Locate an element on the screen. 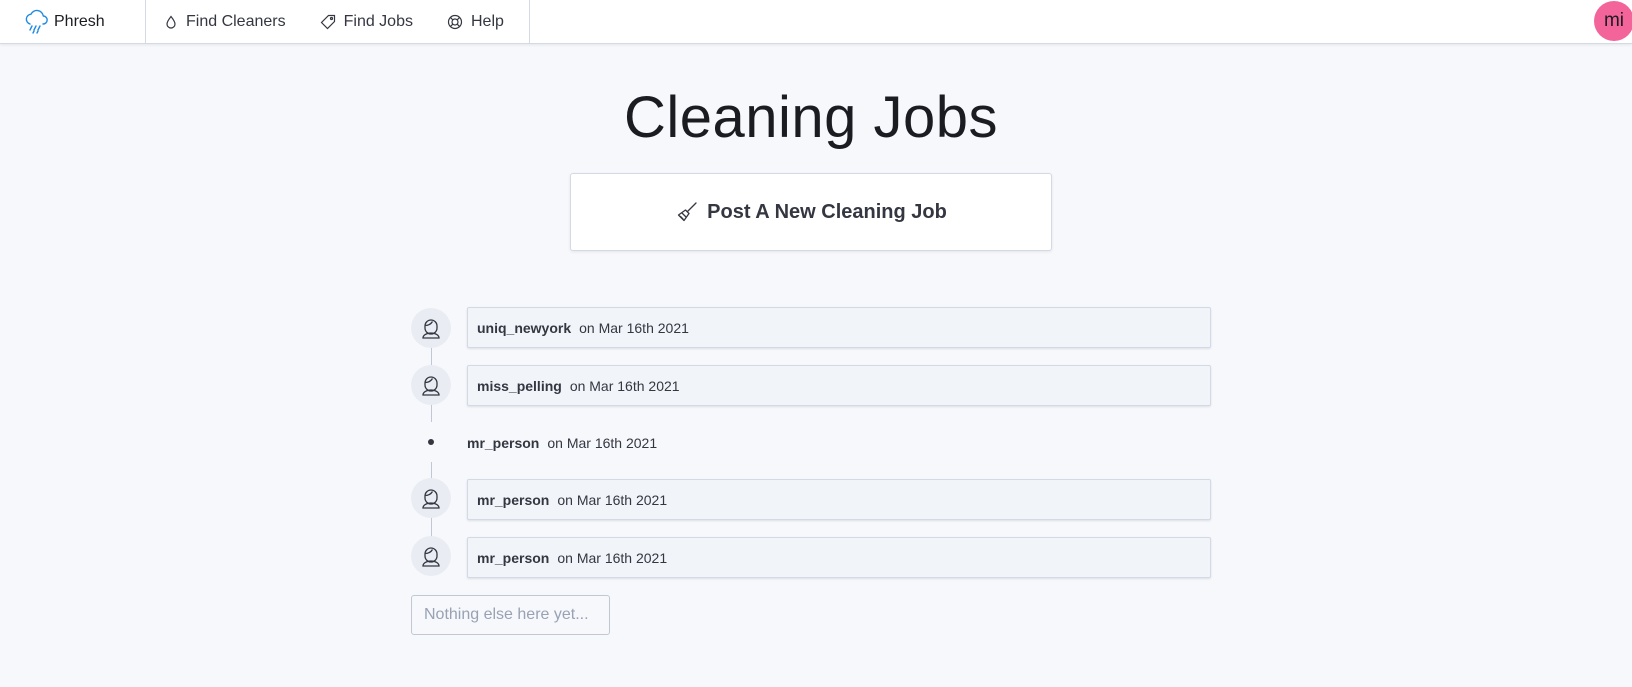  timeline-item: miss_pelling on Mar 16th 2021 is located at coordinates (839, 385).